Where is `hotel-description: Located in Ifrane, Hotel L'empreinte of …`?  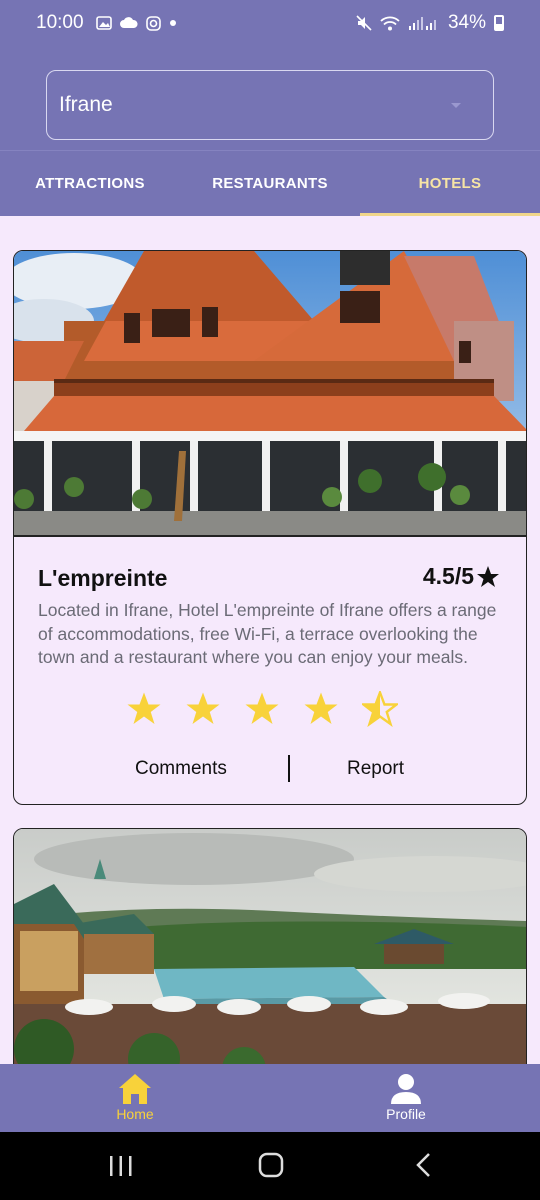
hotel-description: Located in Ifrane, Hotel L'empreinte of … is located at coordinates (267, 633).